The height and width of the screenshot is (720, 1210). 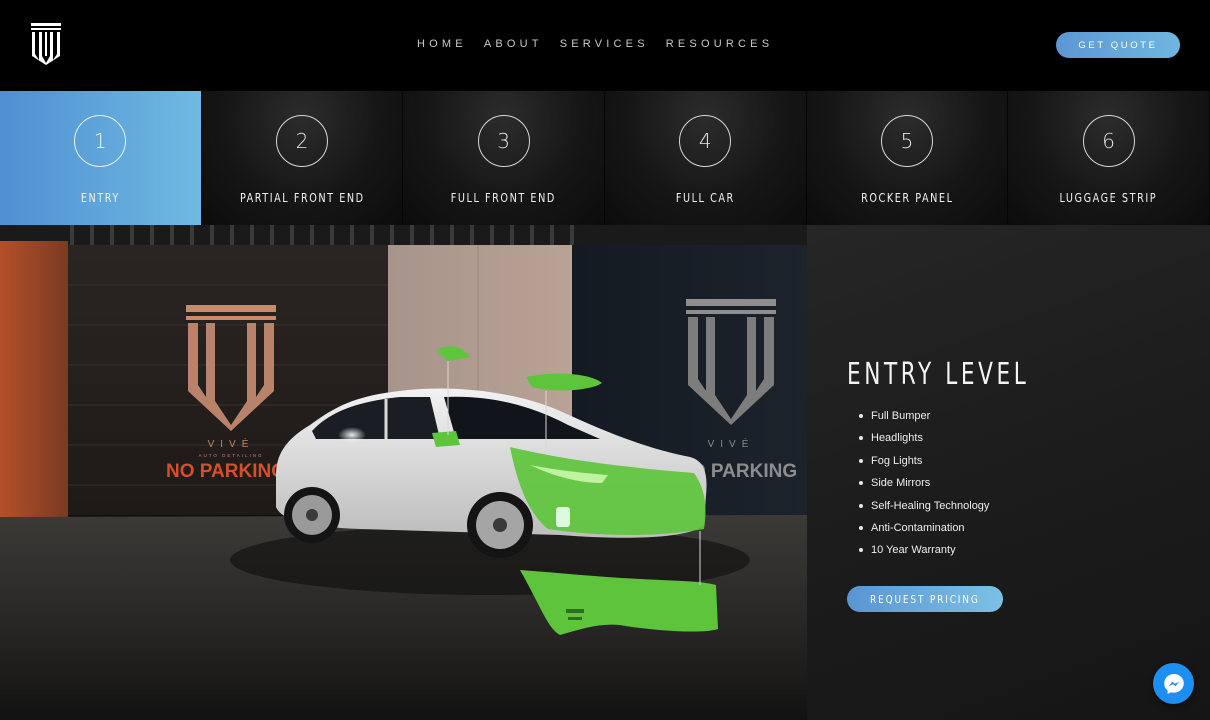 What do you see at coordinates (302, 197) in the screenshot?
I see `step-label: PARTIAL FRONT END` at bounding box center [302, 197].